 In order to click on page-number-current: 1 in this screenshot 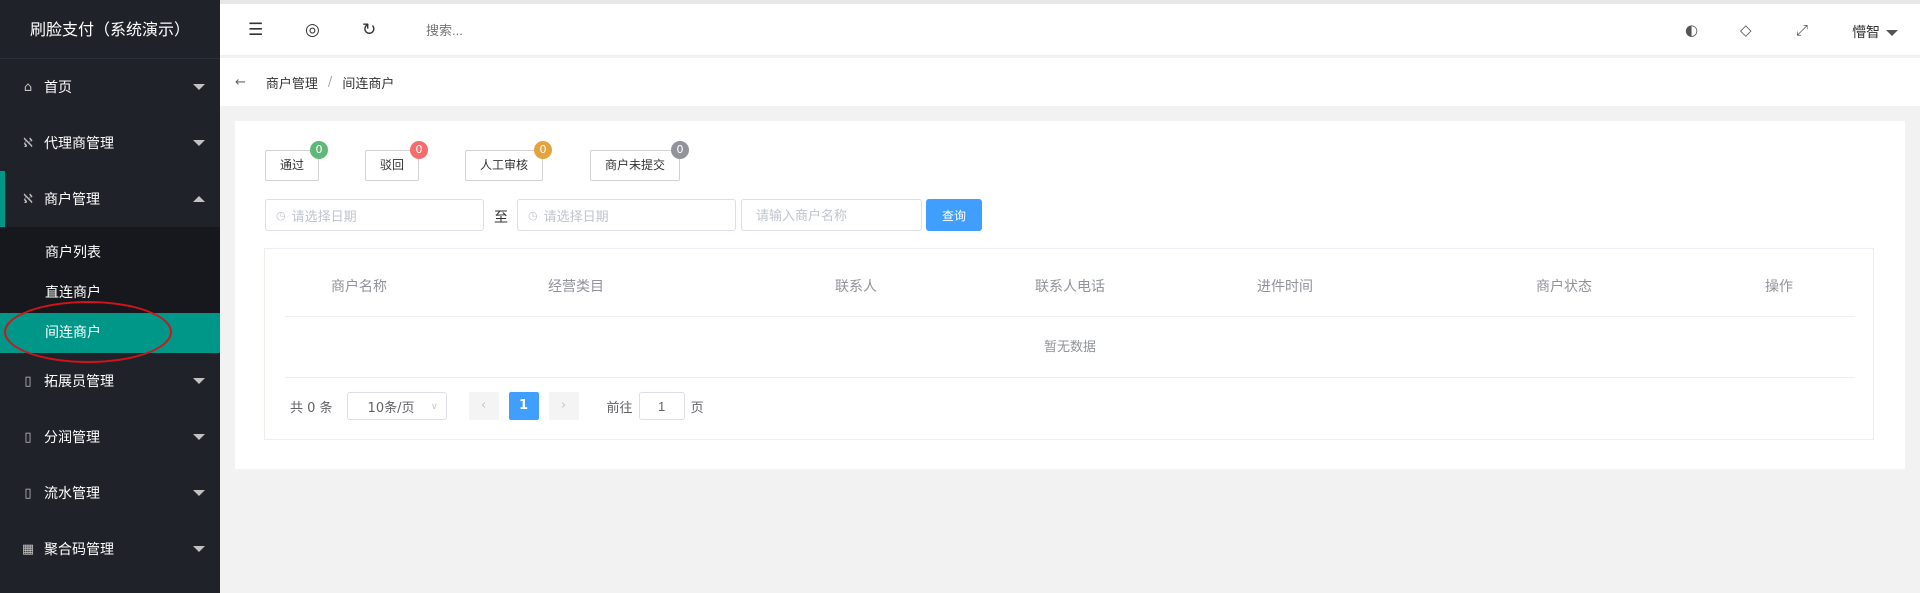, I will do `click(523, 406)`.